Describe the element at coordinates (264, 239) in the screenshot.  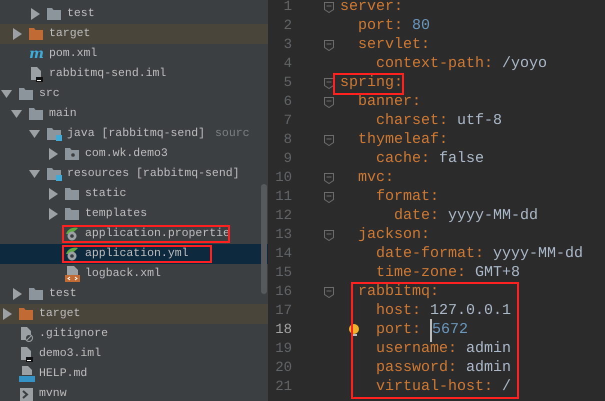
I see `scrollbar-thumb` at that location.